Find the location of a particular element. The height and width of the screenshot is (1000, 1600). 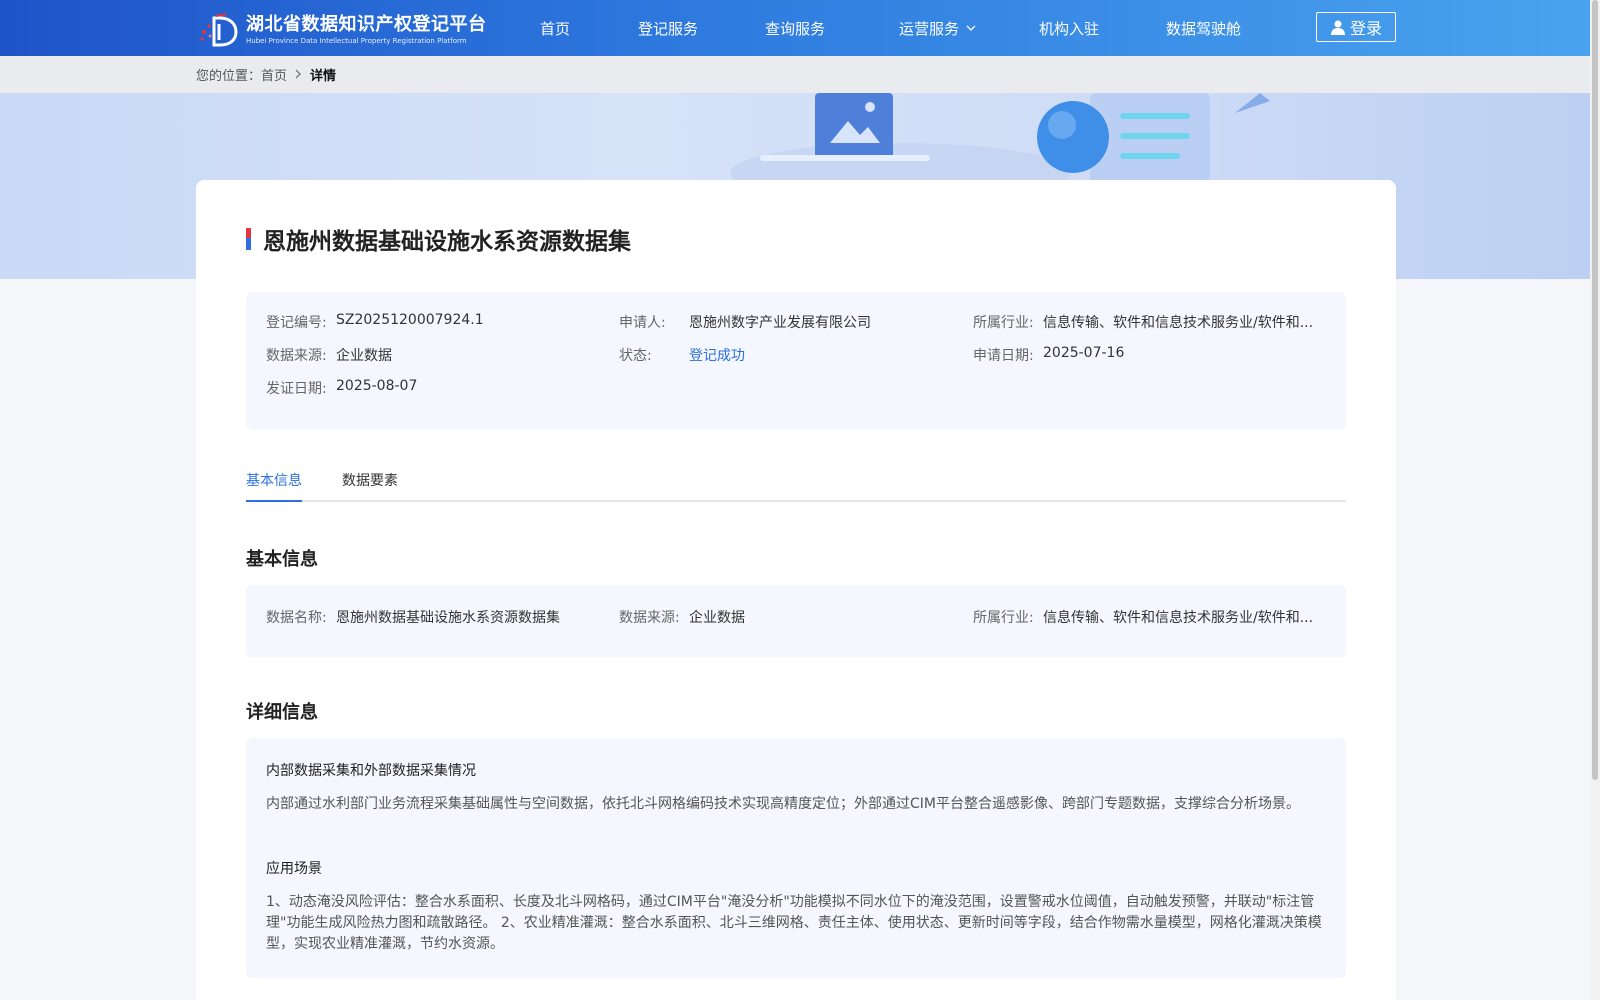

field-label: 状态: is located at coordinates (635, 356).